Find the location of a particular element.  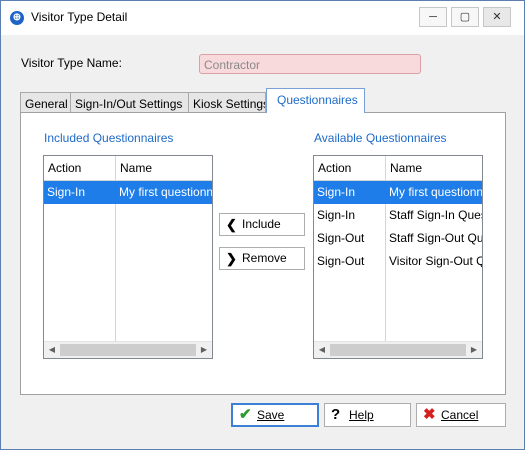

tab-questionnaires: Questionnaires is located at coordinates (315, 100).